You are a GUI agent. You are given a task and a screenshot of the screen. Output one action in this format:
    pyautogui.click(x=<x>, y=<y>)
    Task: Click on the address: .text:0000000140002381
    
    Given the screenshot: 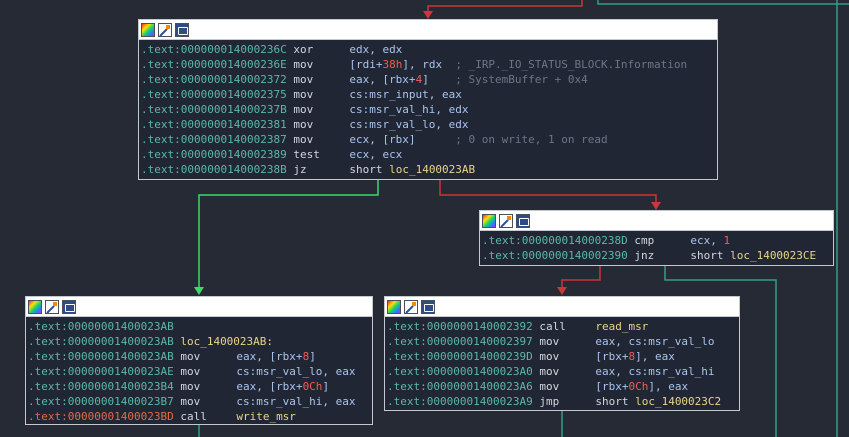 What is the action you would take?
    pyautogui.click(x=214, y=124)
    